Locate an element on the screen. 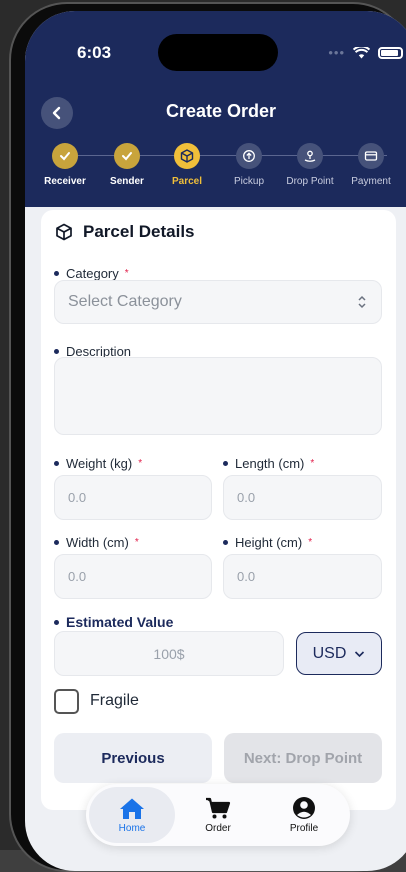 The width and height of the screenshot is (406, 872). width-input: 0.0 is located at coordinates (133, 576).